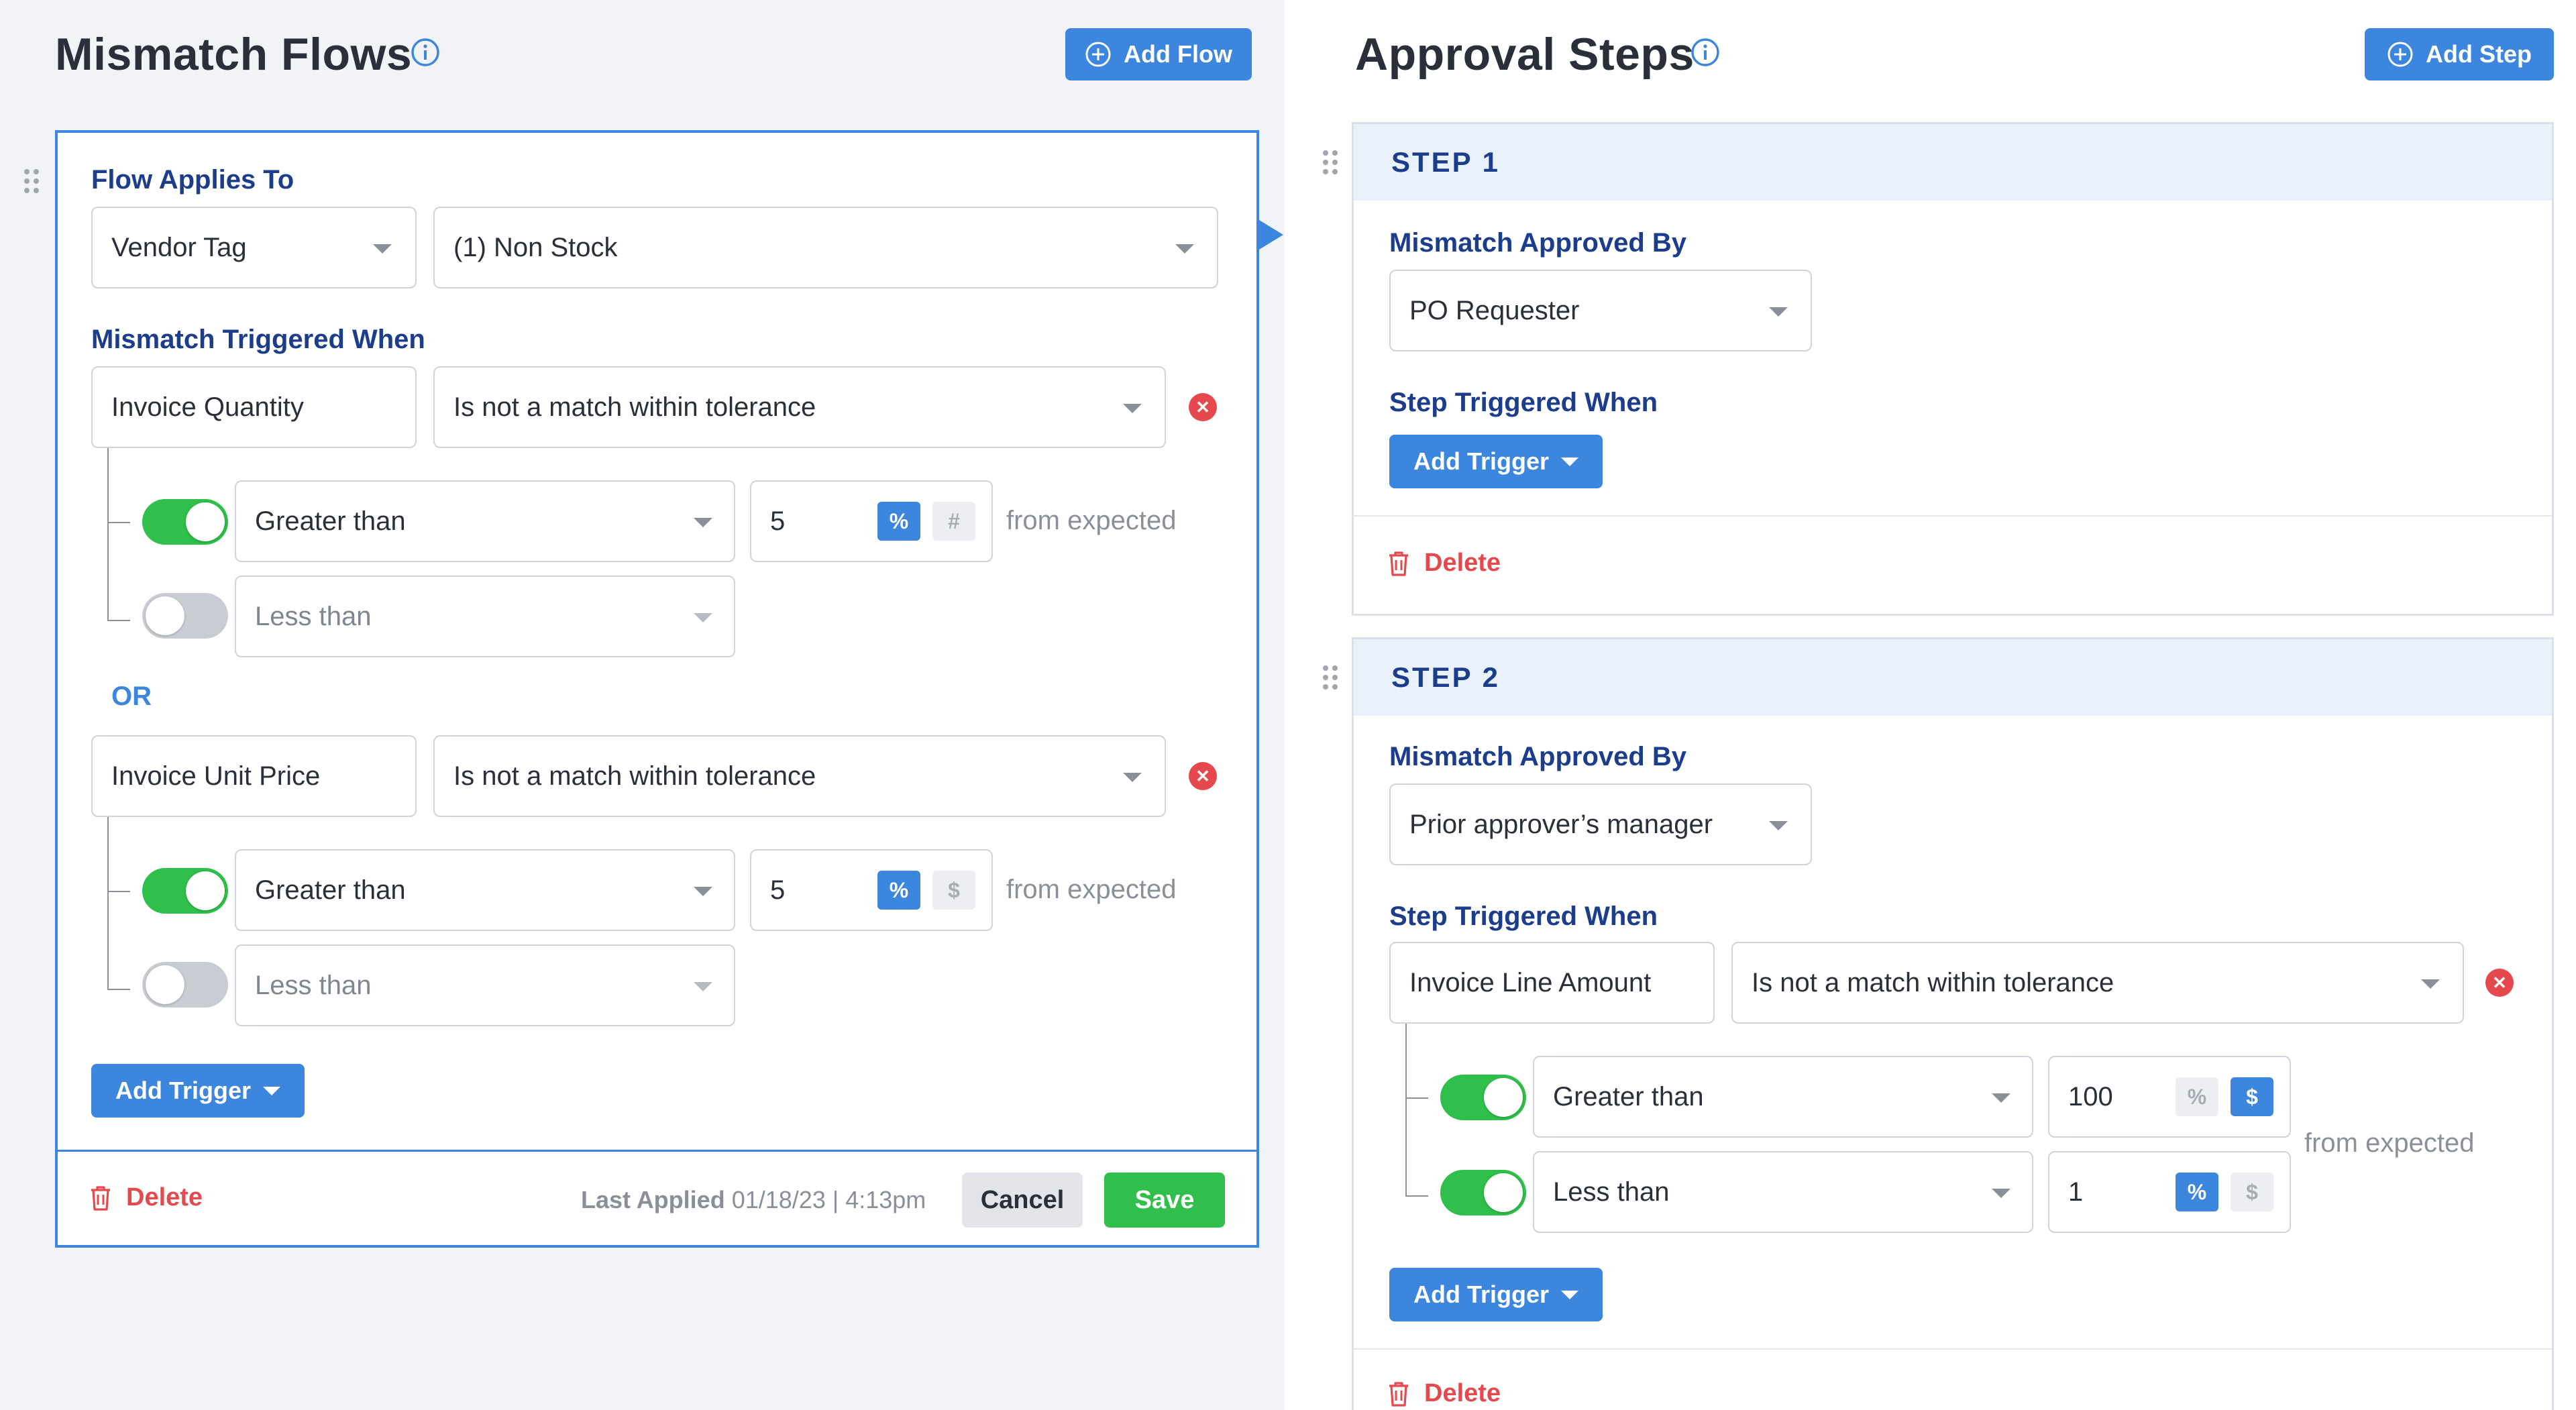 Image resolution: width=2576 pixels, height=1410 pixels. Describe the element at coordinates (2169, 1192) in the screenshot. I see `tolerance-input: 1 % $` at that location.